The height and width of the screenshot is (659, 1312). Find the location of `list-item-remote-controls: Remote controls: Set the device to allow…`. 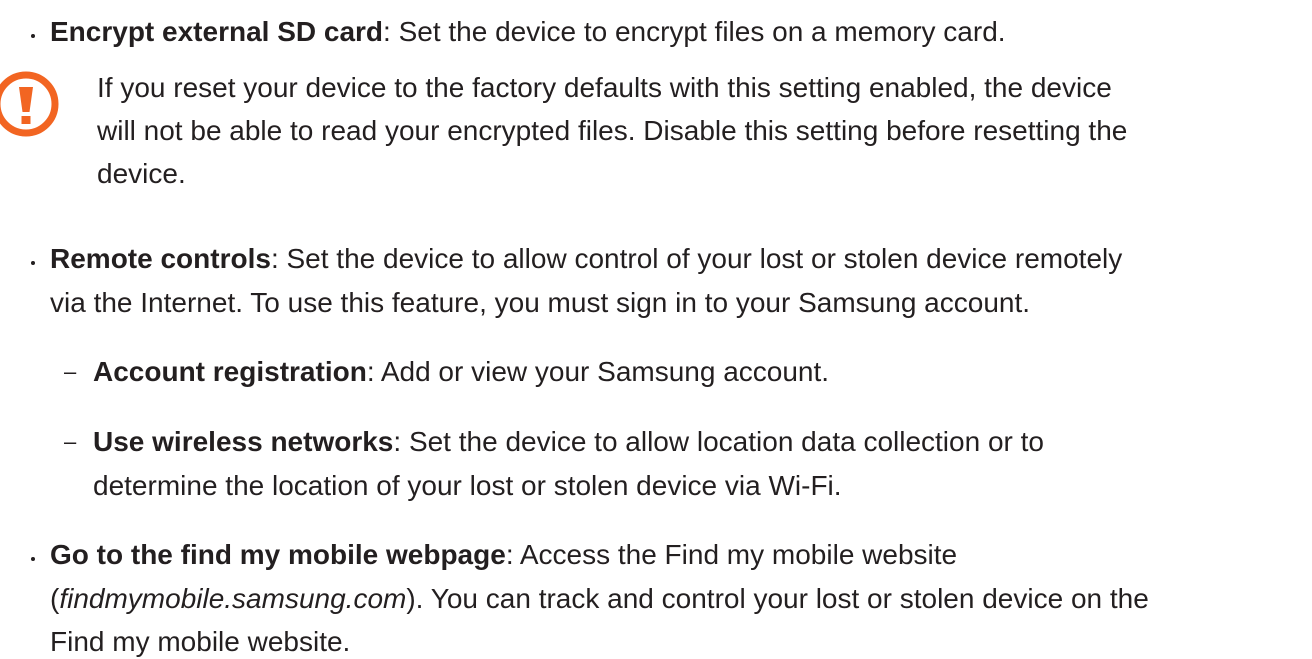

list-item-remote-controls: Remote controls: Set the device to allow… is located at coordinates (586, 259).